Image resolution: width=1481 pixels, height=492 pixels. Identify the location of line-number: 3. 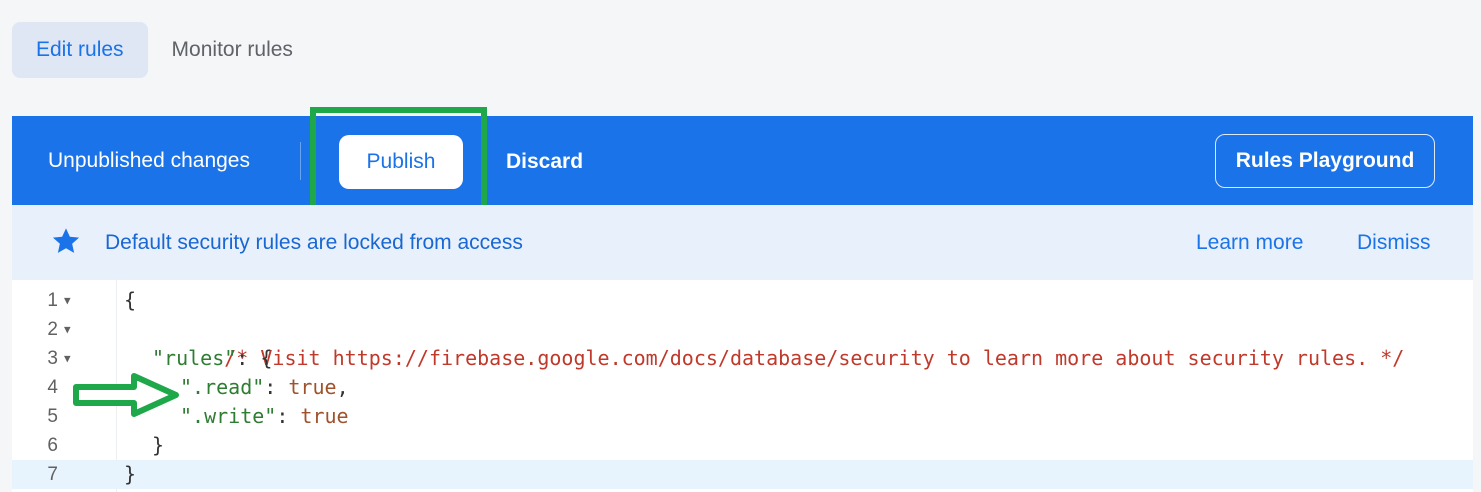
(52, 358).